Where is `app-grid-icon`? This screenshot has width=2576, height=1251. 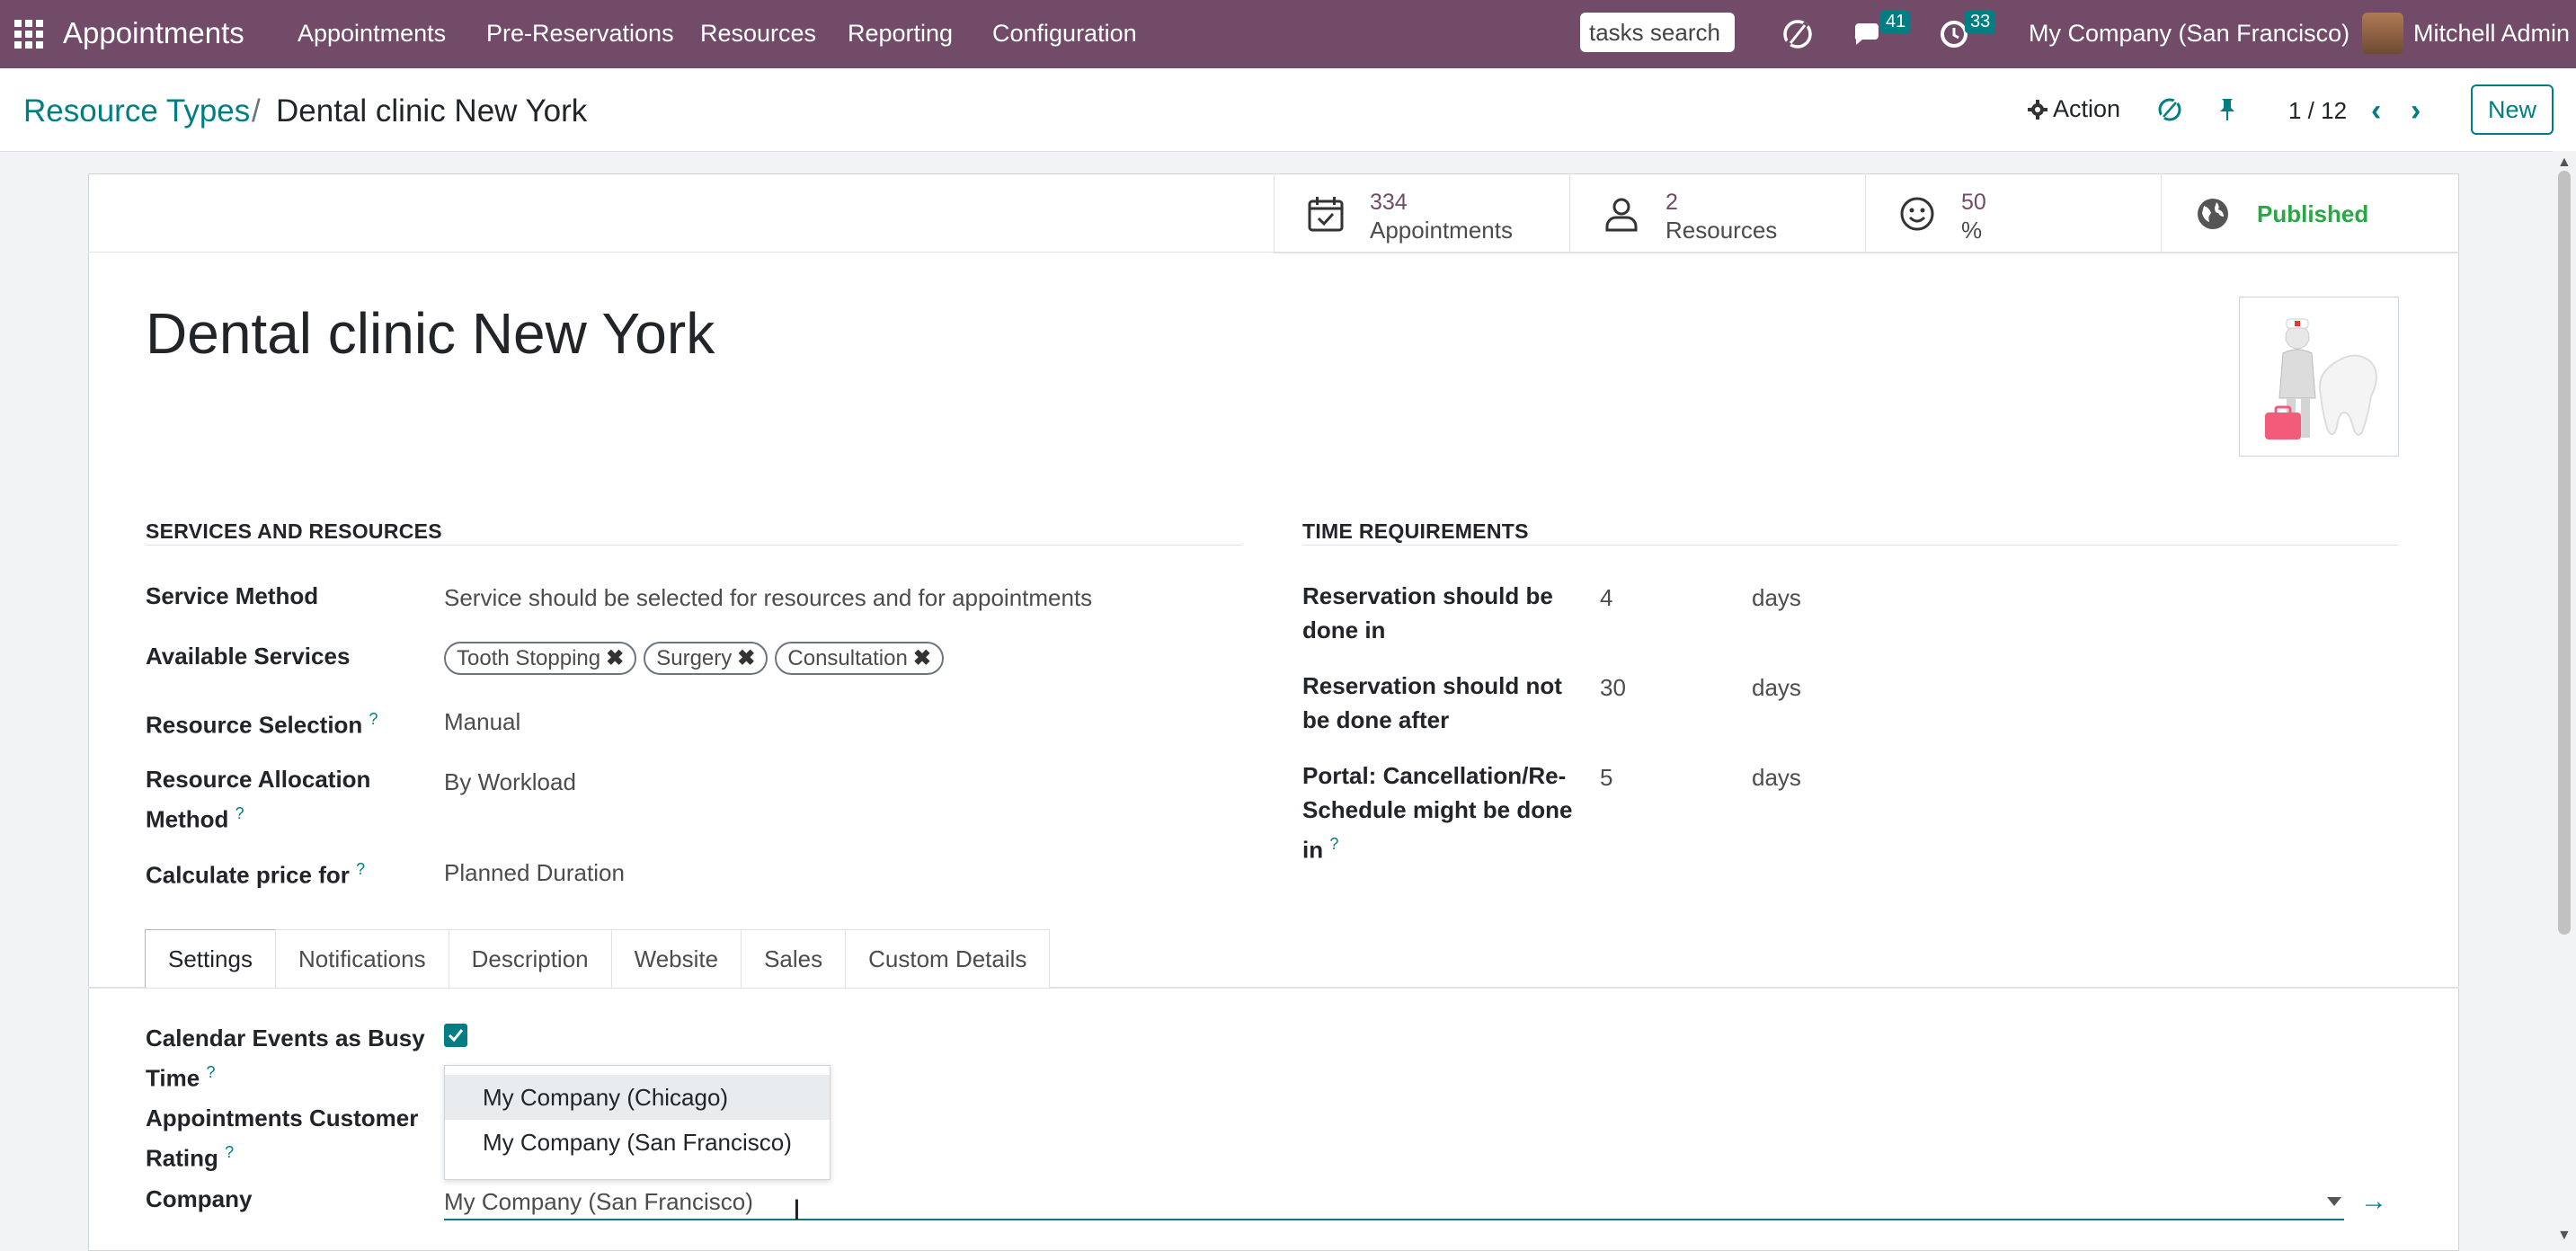 app-grid-icon is located at coordinates (28, 34).